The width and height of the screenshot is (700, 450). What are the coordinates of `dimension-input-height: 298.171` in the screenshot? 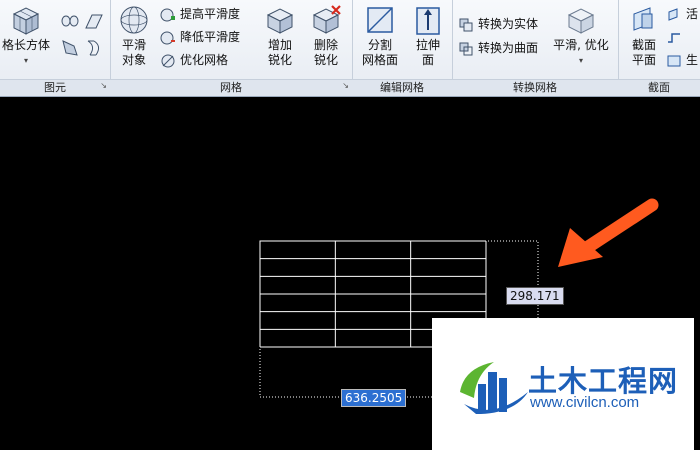 It's located at (535, 296).